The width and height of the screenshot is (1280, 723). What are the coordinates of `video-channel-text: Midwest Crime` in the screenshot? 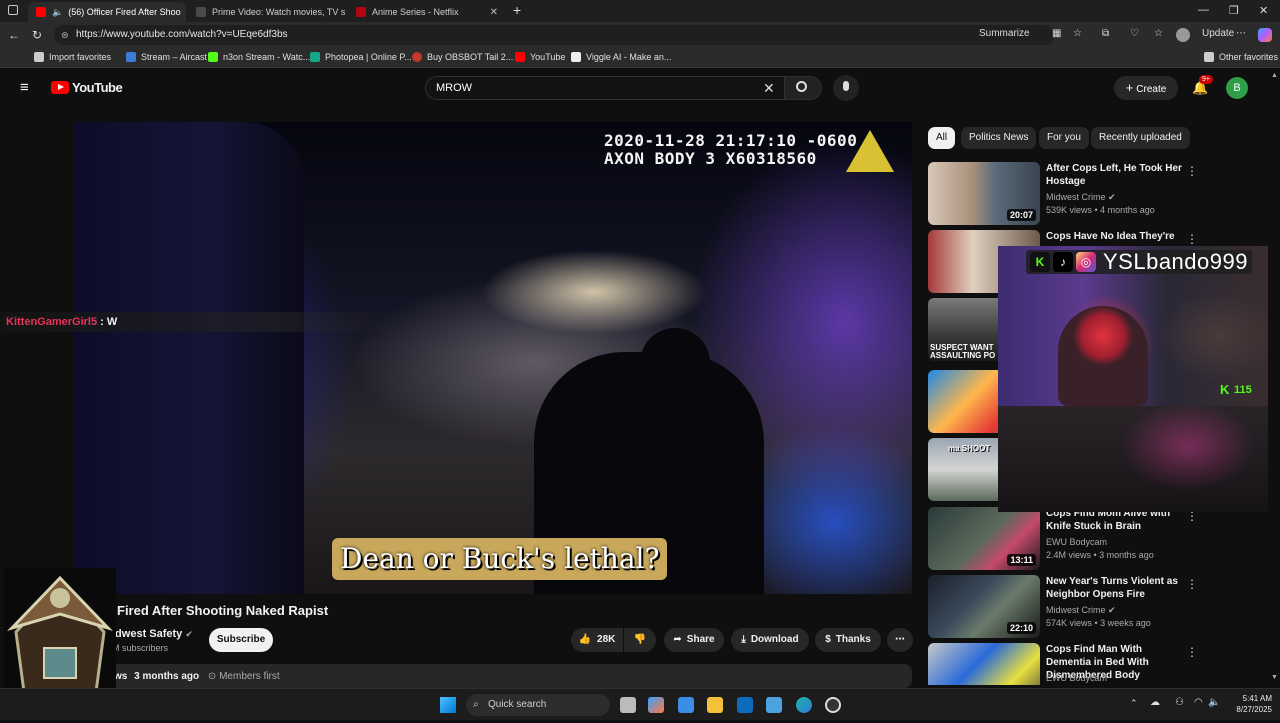 It's located at (1076, 197).